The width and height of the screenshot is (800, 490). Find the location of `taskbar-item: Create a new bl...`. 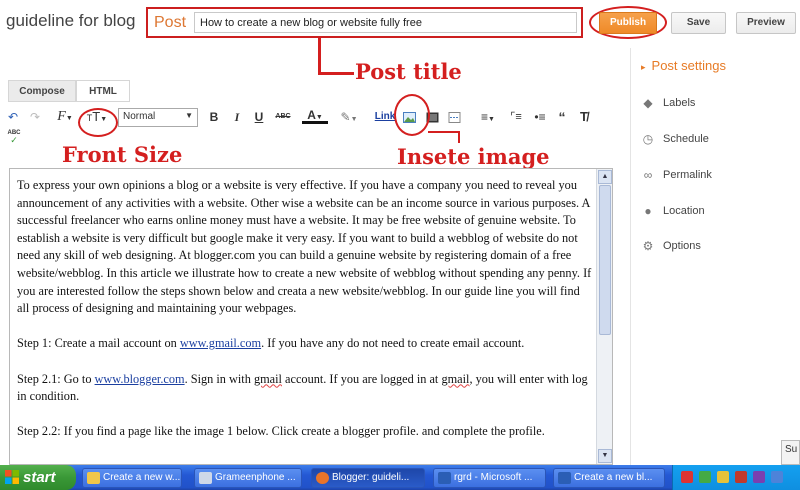

taskbar-item: Create a new bl... is located at coordinates (609, 478).